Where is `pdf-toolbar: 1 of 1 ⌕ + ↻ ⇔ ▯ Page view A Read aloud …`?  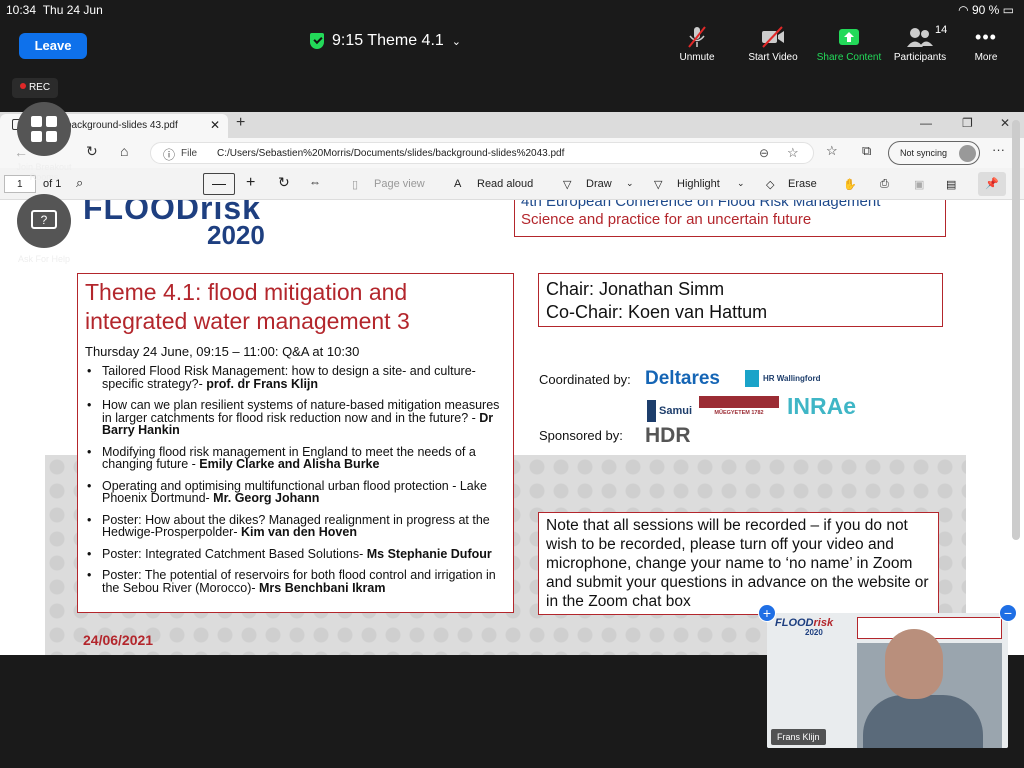 pdf-toolbar: 1 of 1 ⌕ + ↻ ⇔ ▯ Page view A Read aloud … is located at coordinates (512, 184).